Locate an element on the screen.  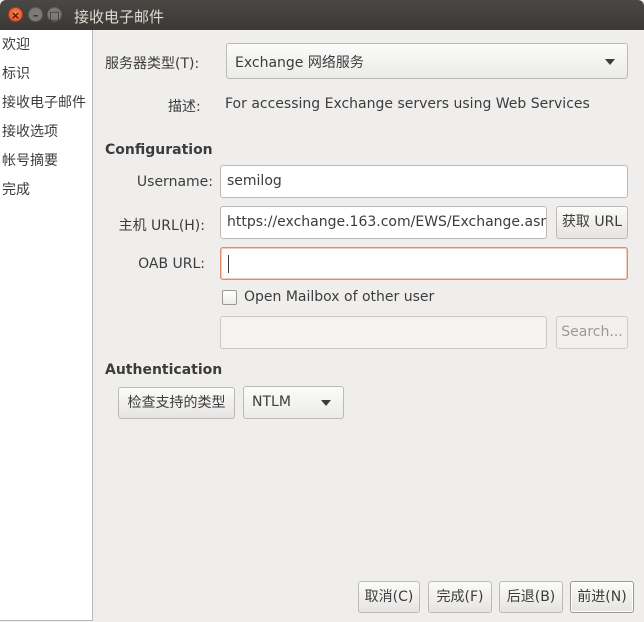
forward-button: 前进(N) is located at coordinates (602, 597).